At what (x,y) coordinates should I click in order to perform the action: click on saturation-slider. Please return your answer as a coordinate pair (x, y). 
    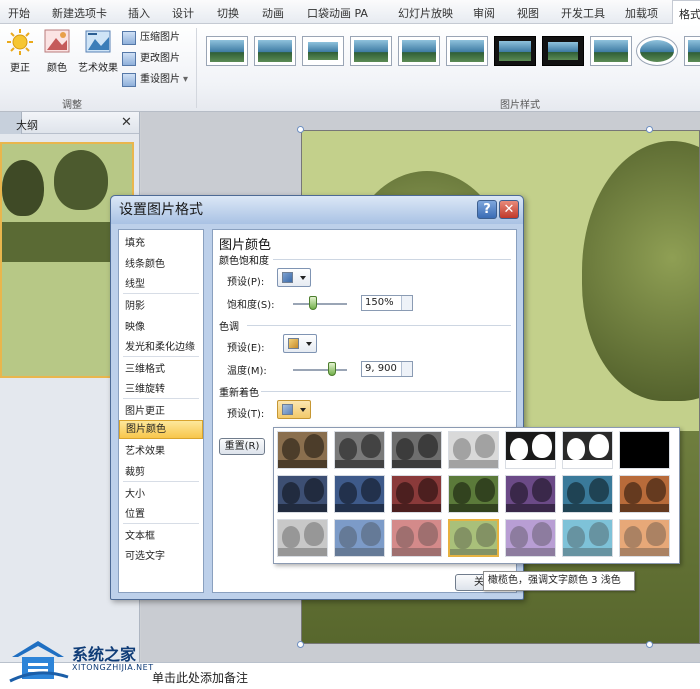
    Looking at the image, I should click on (320, 303).